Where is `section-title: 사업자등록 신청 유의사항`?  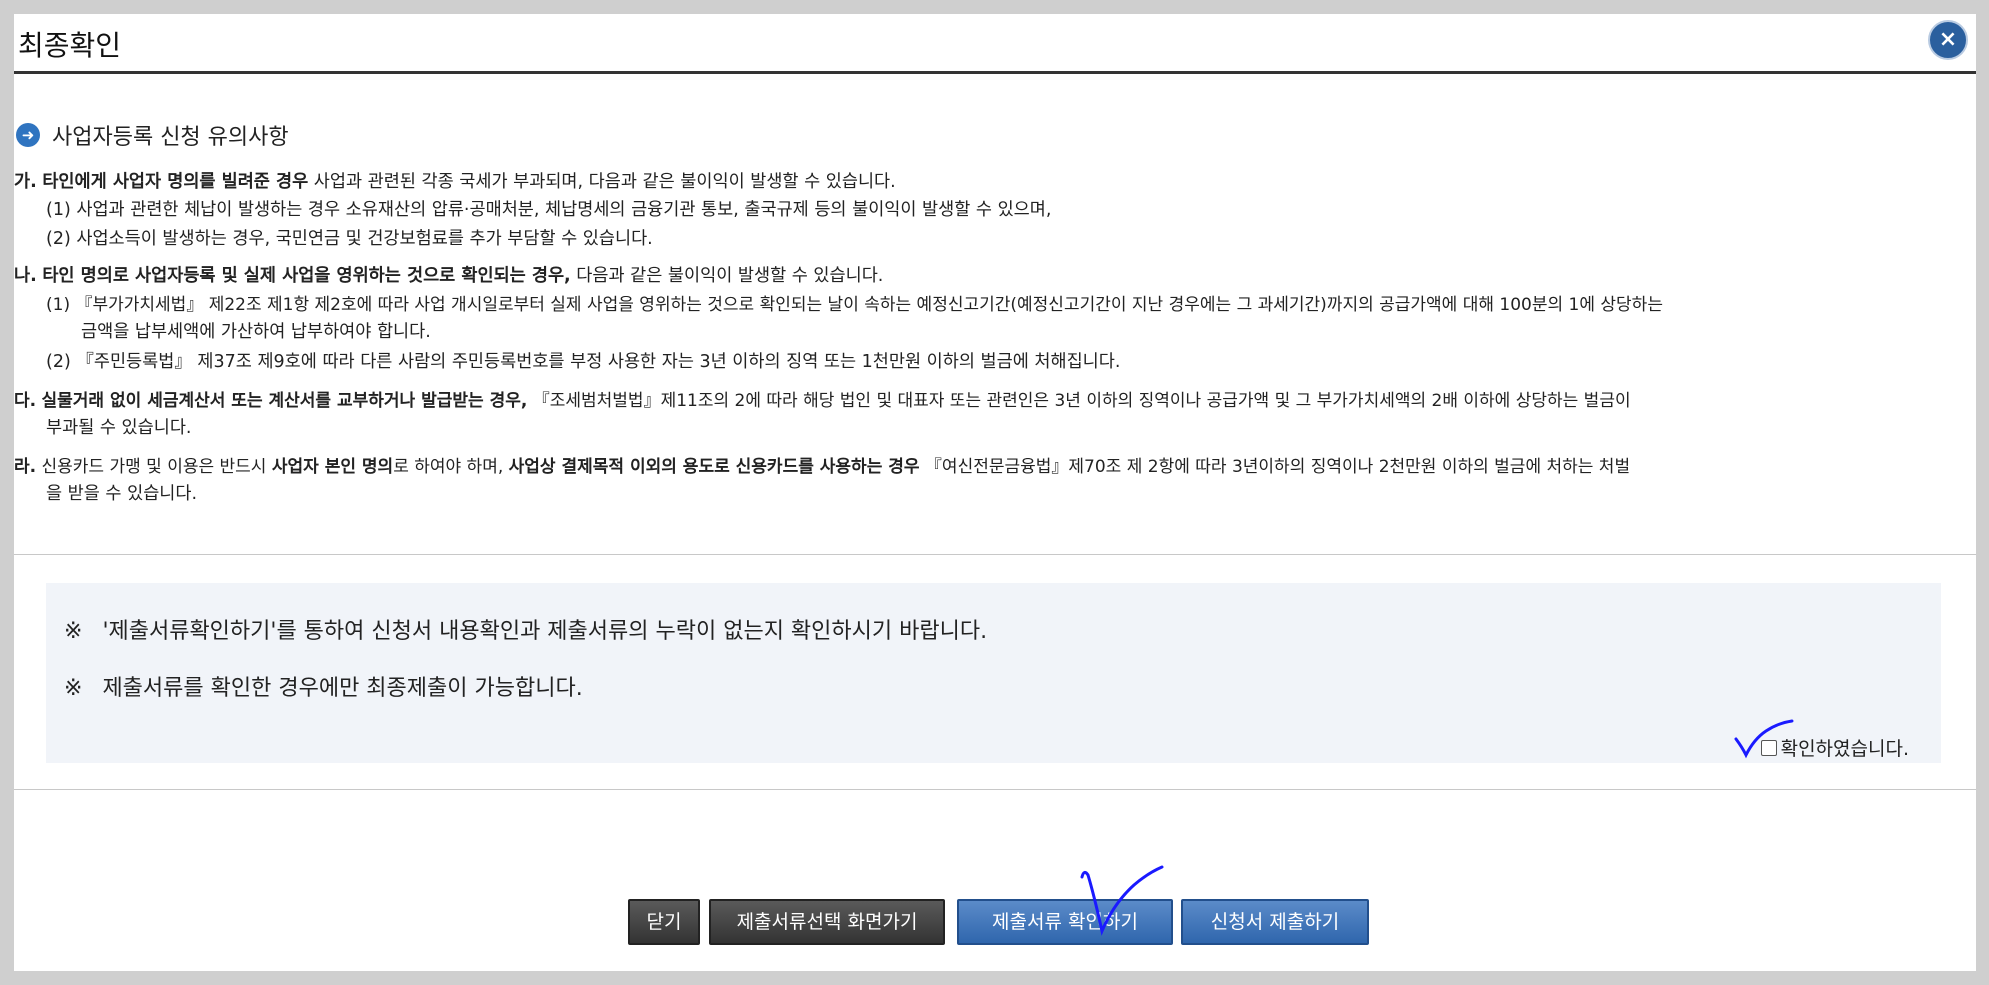
section-title: 사업자등록 신청 유의사항 is located at coordinates (170, 137).